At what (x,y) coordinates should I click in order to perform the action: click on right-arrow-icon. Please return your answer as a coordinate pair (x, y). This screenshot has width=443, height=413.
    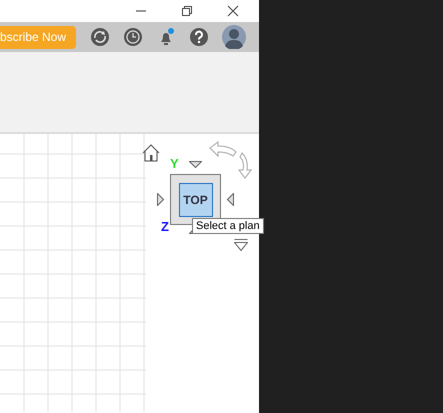
    Looking at the image, I should click on (230, 199).